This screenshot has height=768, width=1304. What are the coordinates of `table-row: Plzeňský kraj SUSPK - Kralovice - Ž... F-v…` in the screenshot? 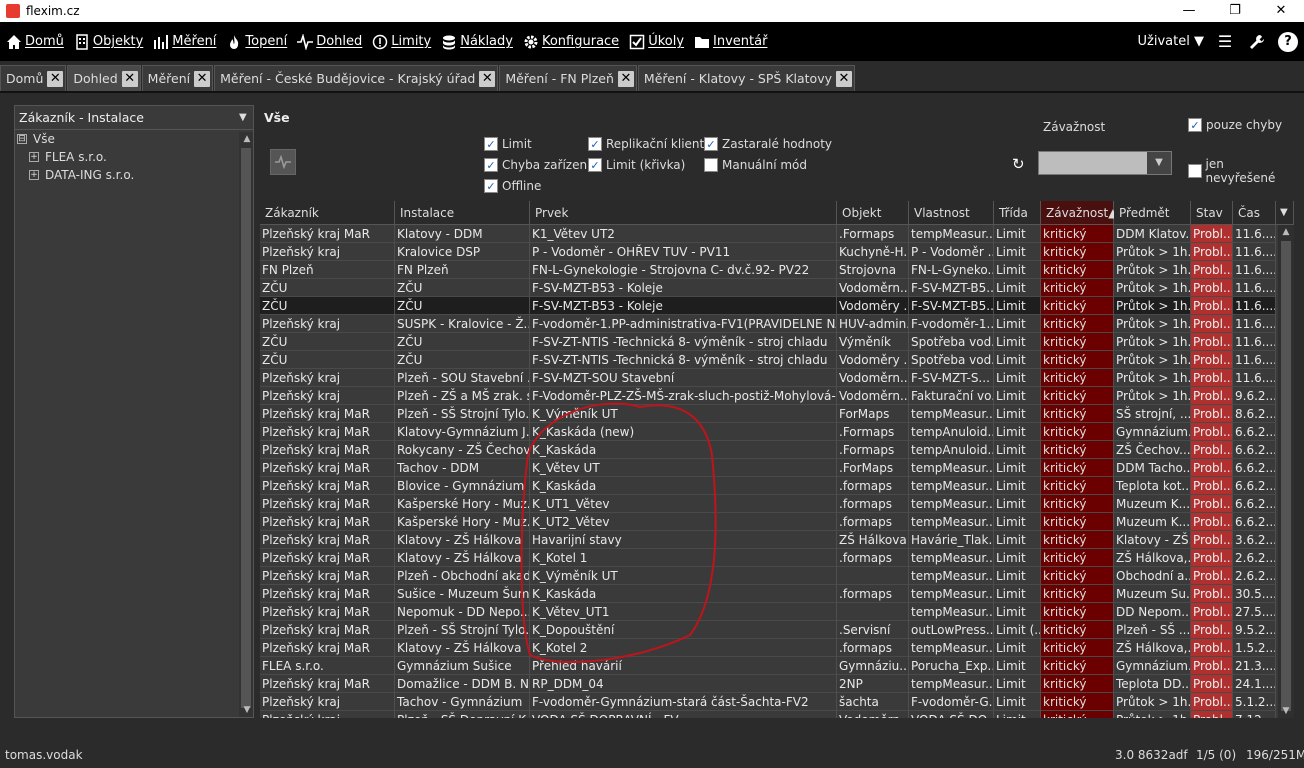 It's located at (768, 324).